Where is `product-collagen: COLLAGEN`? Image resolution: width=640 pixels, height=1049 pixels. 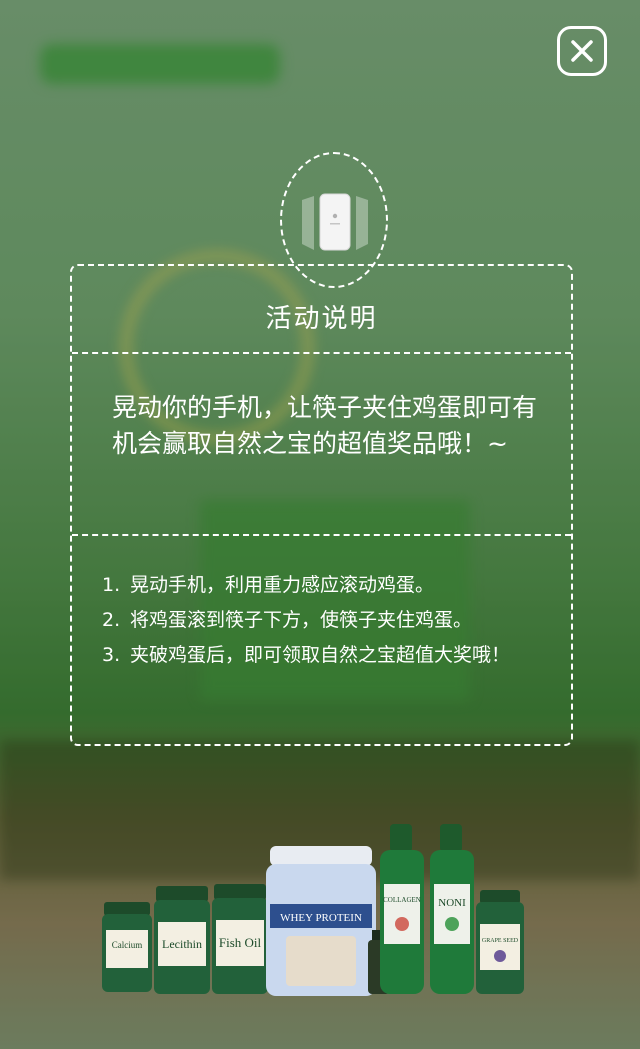 product-collagen: COLLAGEN is located at coordinates (402, 909).